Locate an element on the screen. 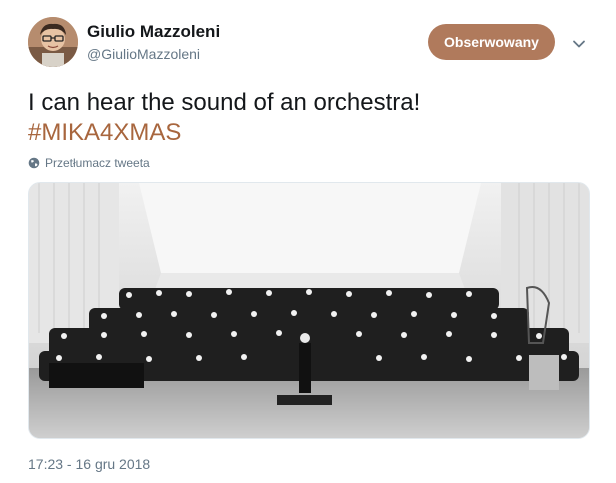 Image resolution: width=616 pixels, height=483 pixels. translate-label: Przetłumacz tweeta is located at coordinates (97, 163).